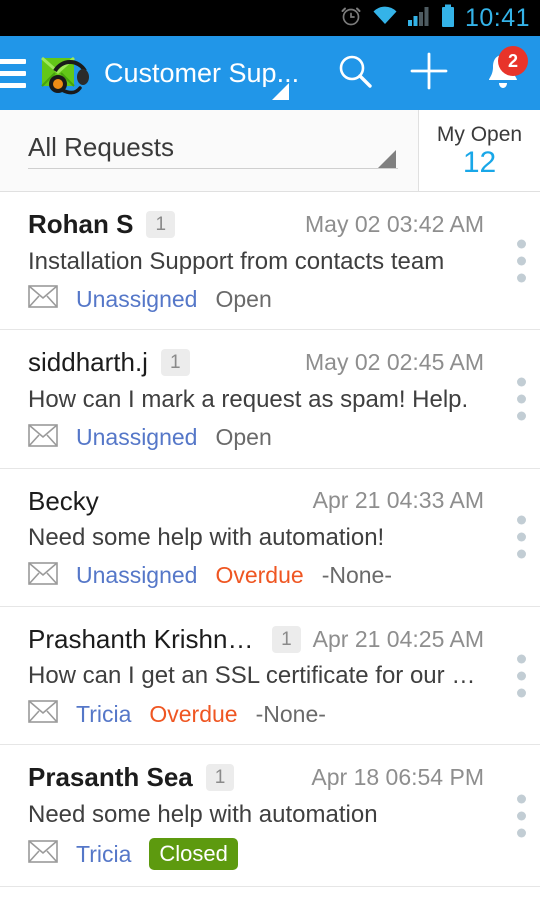 Image resolution: width=540 pixels, height=900 pixels. I want to click on request-row-meta: Unassigned Overdue -None-, so click(256, 576).